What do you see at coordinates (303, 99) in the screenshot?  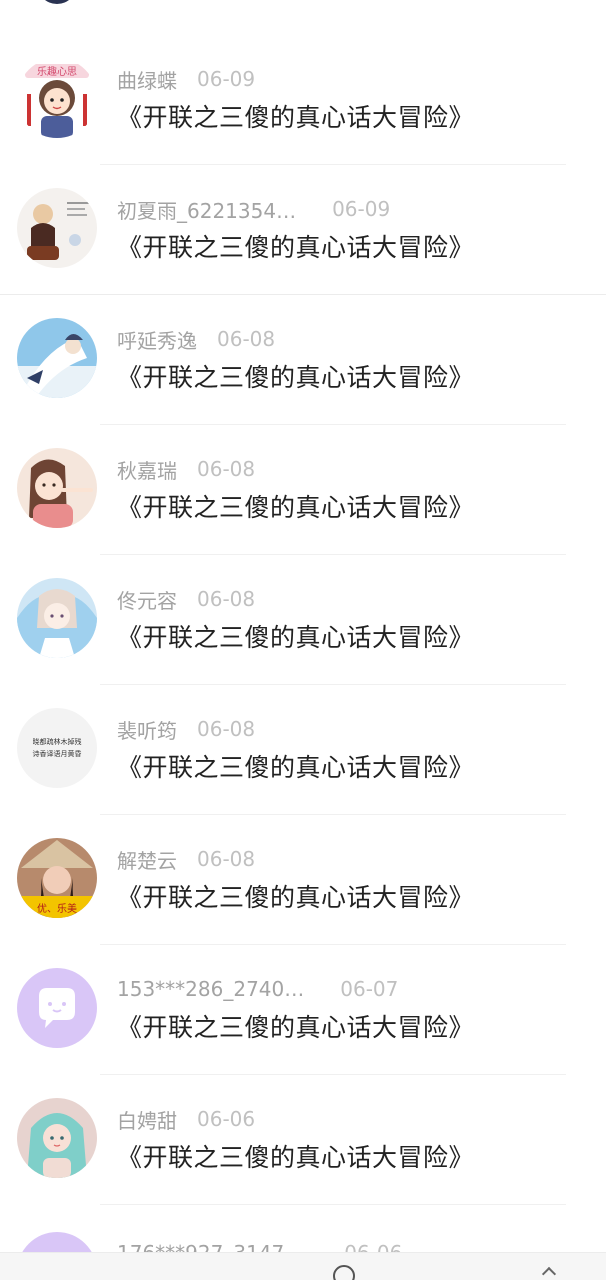 I see `list-item: 乐趣心思 曲绿蝶 06-09 《开联之三傻的真心话大冒险》` at bounding box center [303, 99].